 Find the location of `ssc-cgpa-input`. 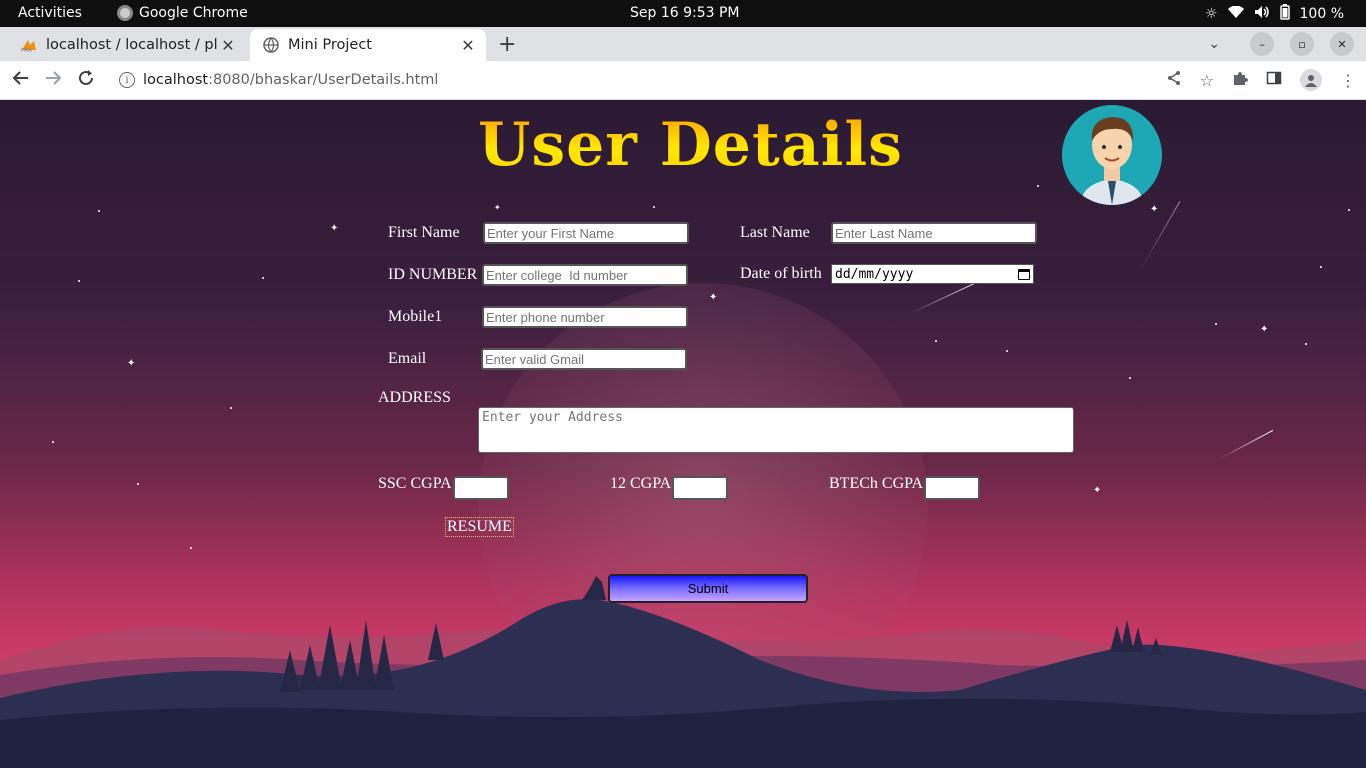

ssc-cgpa-input is located at coordinates (481, 488).